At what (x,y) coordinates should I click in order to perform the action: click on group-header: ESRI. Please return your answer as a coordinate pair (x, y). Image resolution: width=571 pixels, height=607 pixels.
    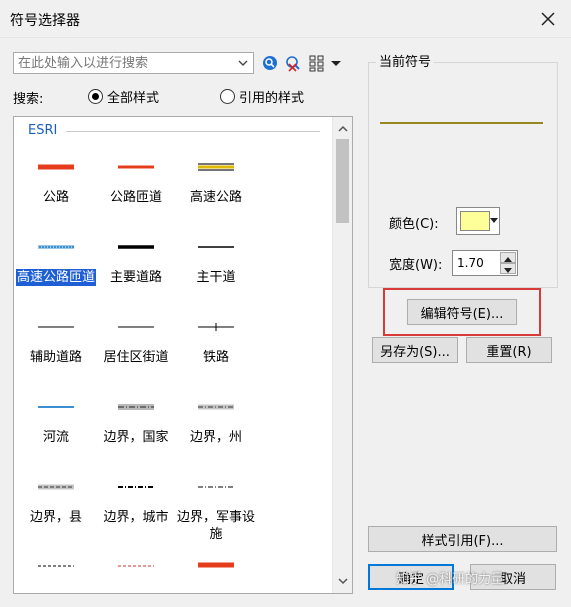
    Looking at the image, I should click on (43, 130).